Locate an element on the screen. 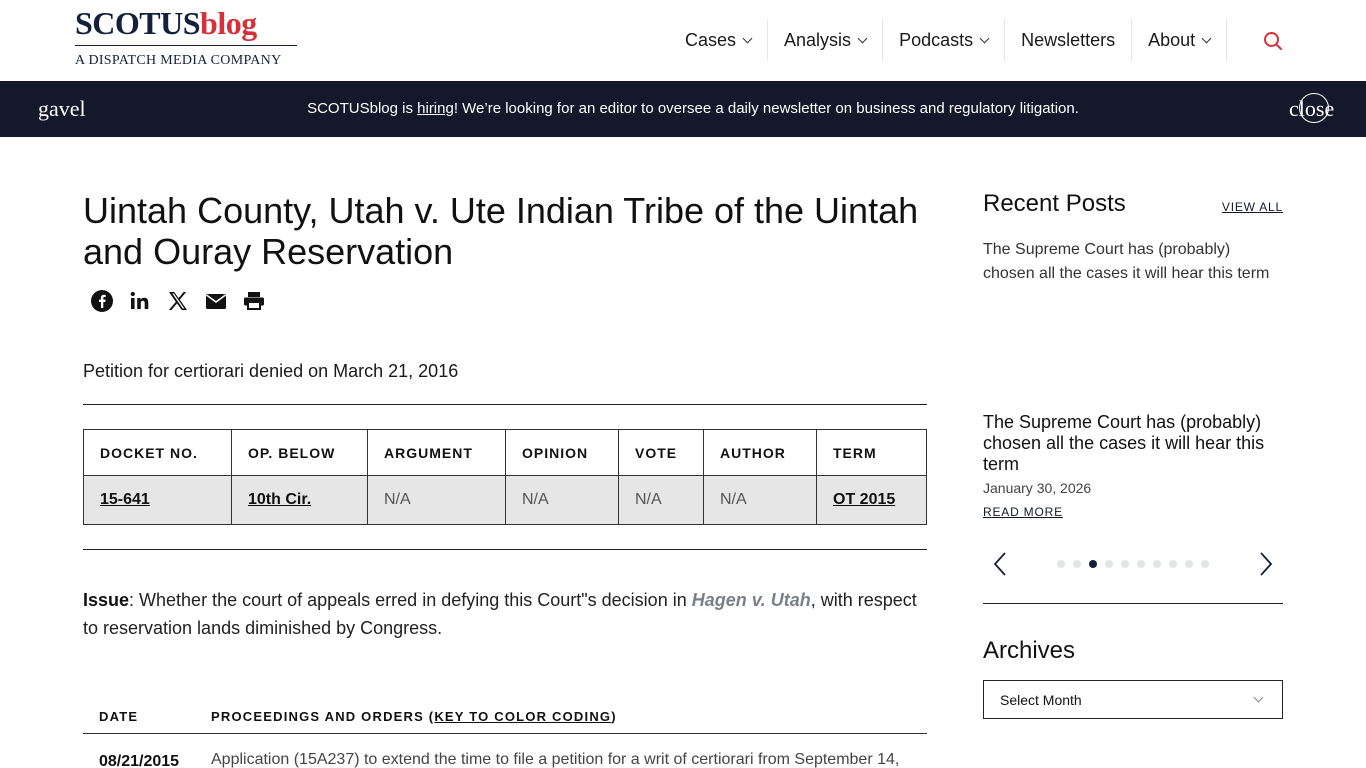 The width and height of the screenshot is (1366, 768). header-vote: VOTE is located at coordinates (661, 452).